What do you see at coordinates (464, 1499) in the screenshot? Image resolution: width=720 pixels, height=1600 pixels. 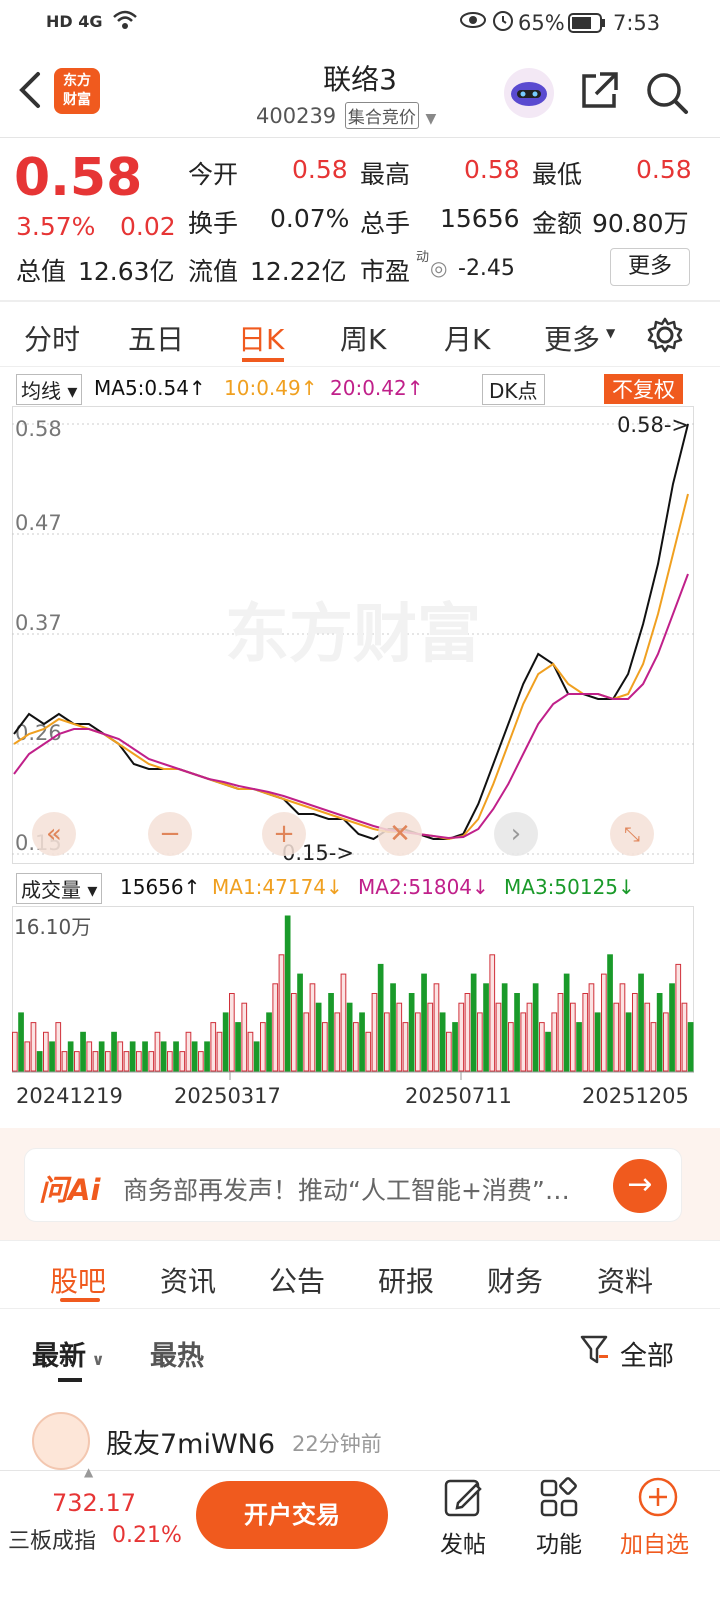 I see `edit-icon` at bounding box center [464, 1499].